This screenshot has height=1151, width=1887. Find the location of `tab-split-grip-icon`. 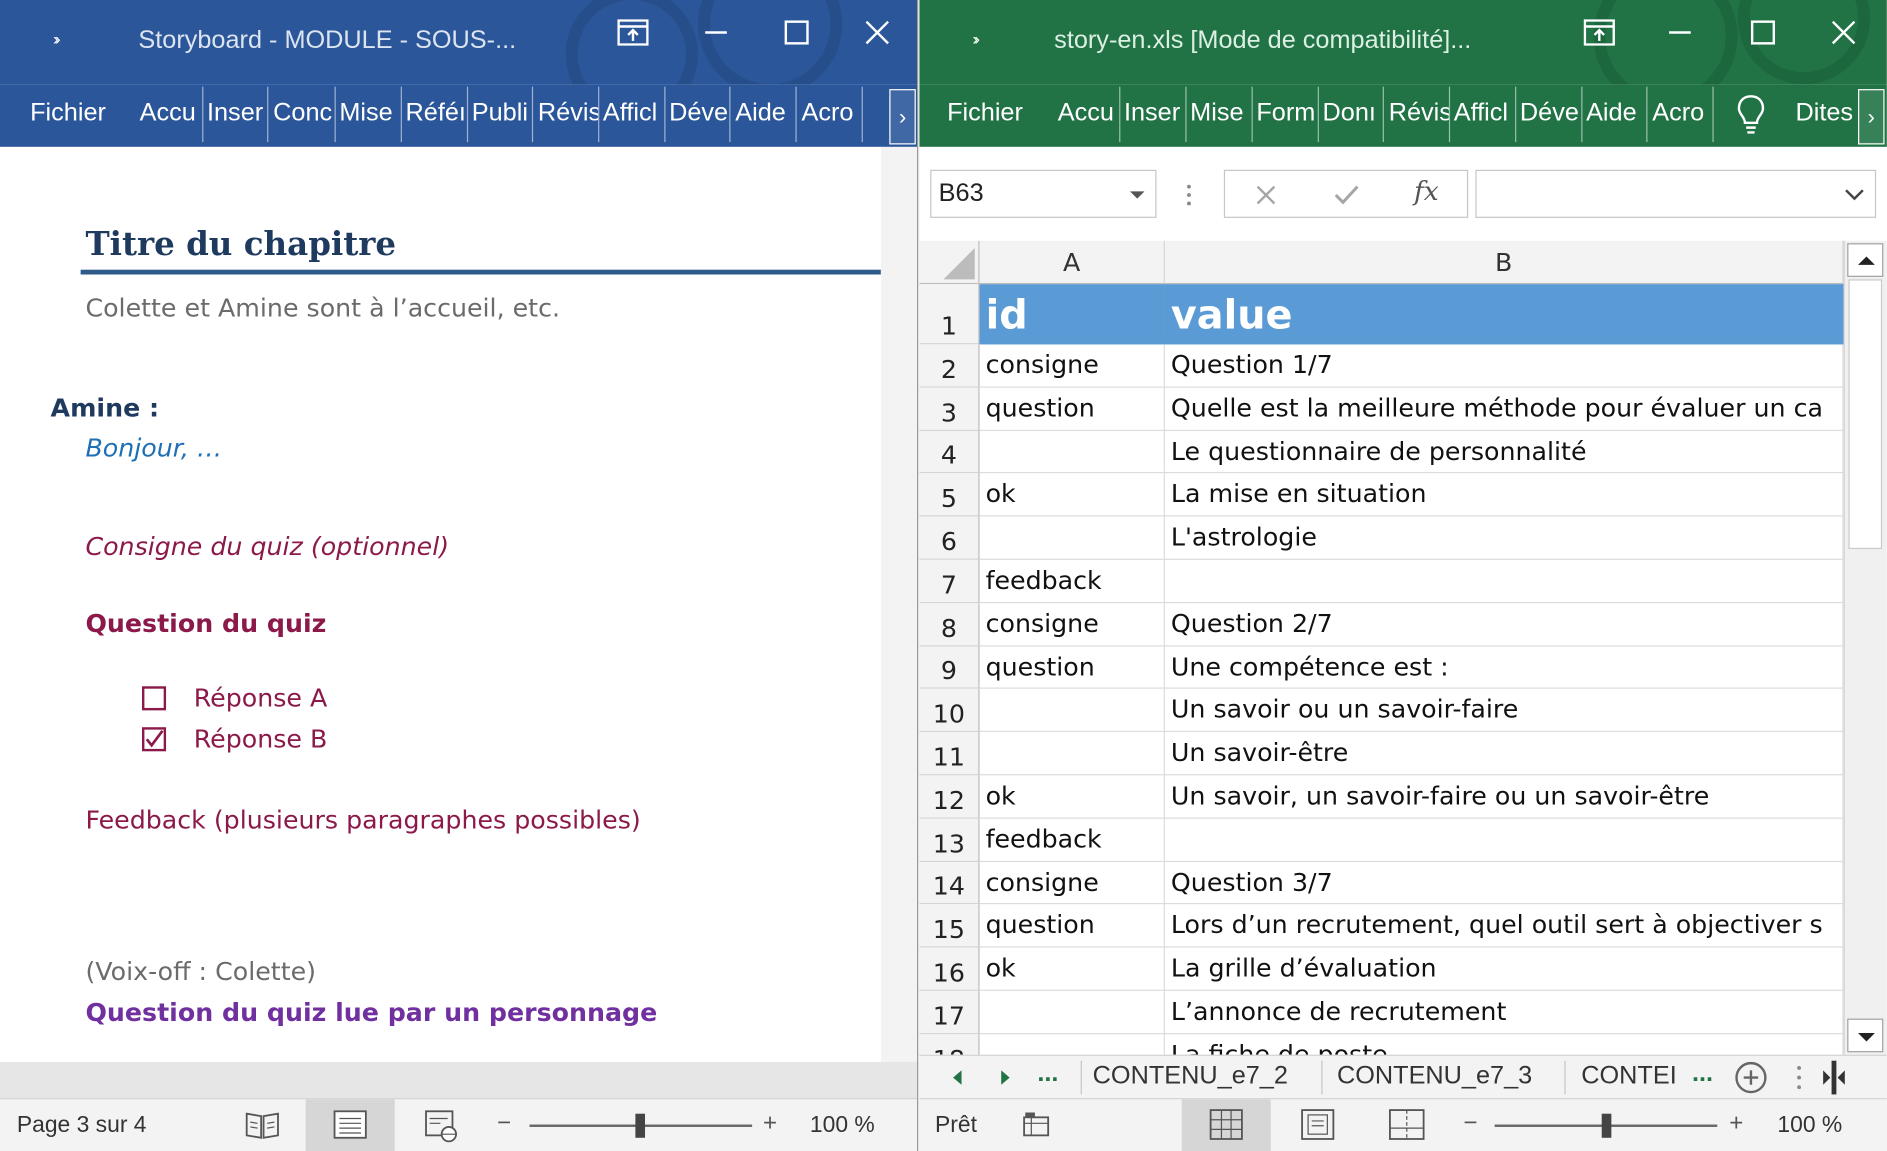

tab-split-grip-icon is located at coordinates (1798, 1077).